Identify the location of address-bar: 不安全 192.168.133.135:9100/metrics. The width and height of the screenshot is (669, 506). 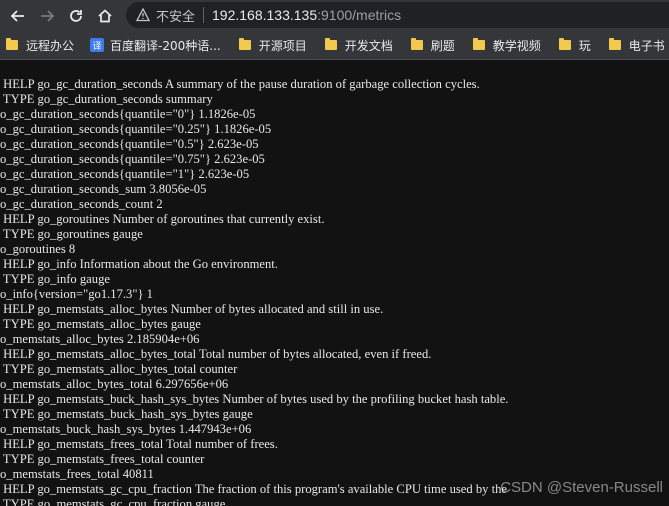
(397, 15).